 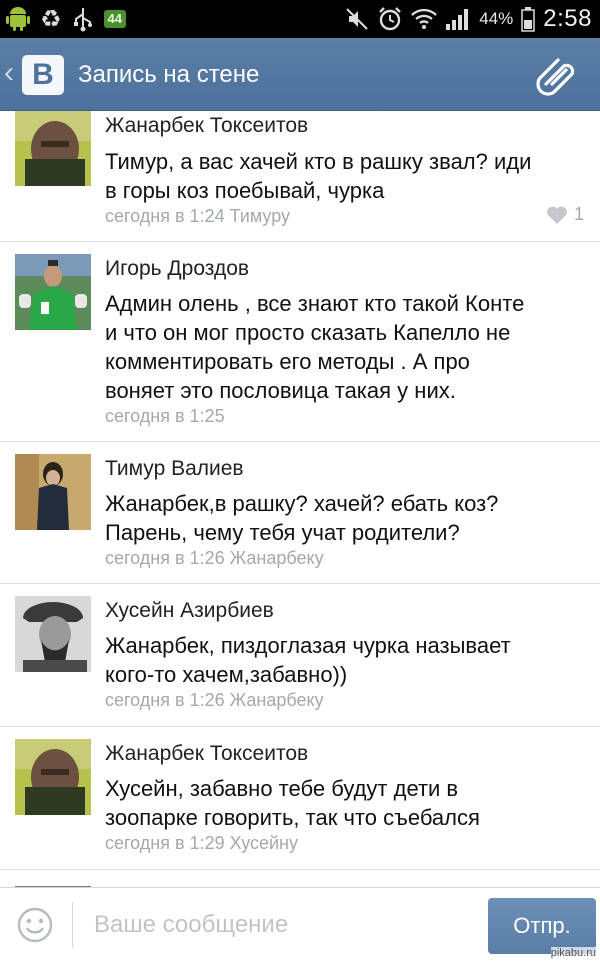 What do you see at coordinates (51, 19) in the screenshot?
I see `recycle-icon: ♻` at bounding box center [51, 19].